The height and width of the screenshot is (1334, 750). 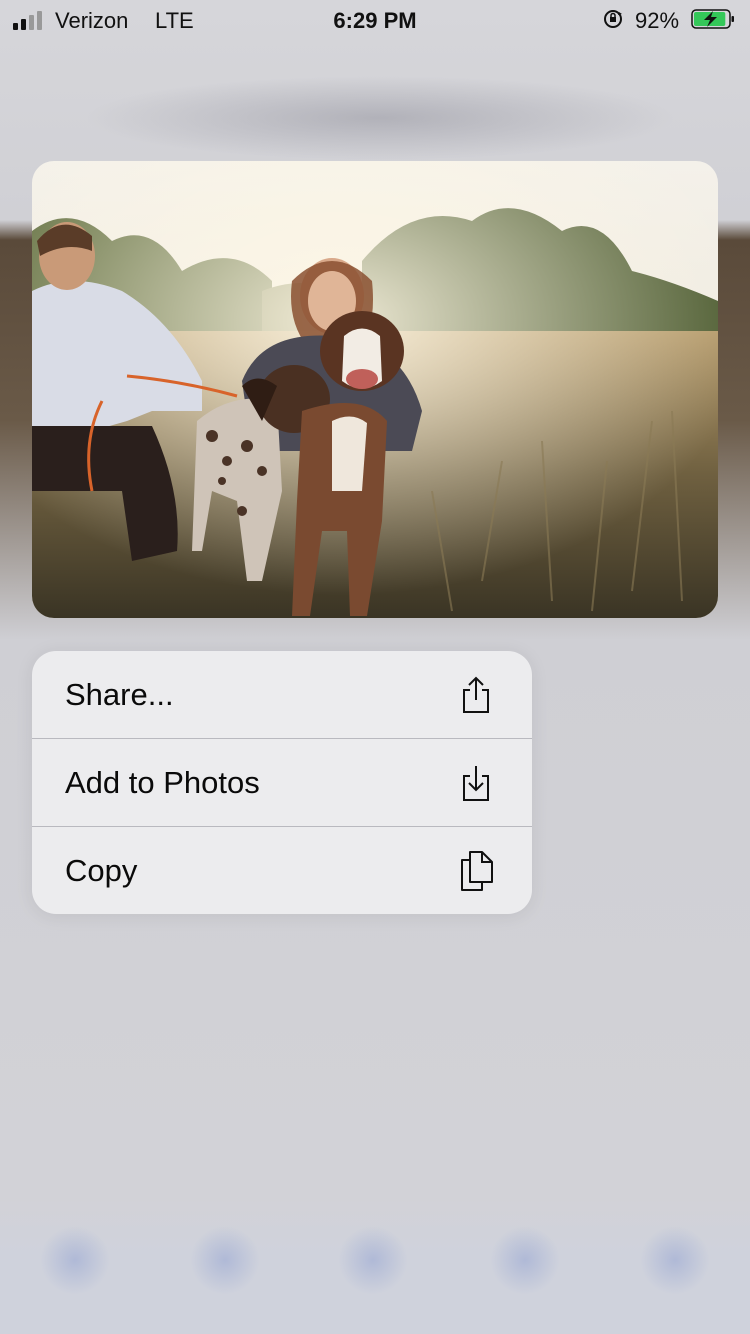 I want to click on blurred-tab-bar, so click(x=375, y=1267).